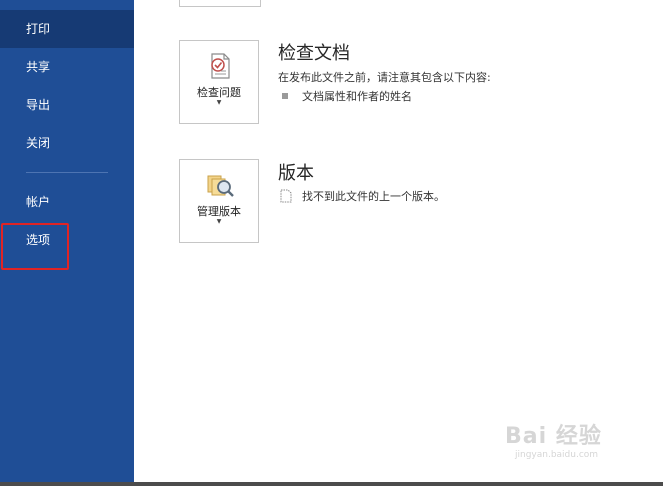 This screenshot has height=486, width=663. I want to click on inspect-section-description: 在发布此文件之前，请注意其包含以下内容:, so click(384, 77).